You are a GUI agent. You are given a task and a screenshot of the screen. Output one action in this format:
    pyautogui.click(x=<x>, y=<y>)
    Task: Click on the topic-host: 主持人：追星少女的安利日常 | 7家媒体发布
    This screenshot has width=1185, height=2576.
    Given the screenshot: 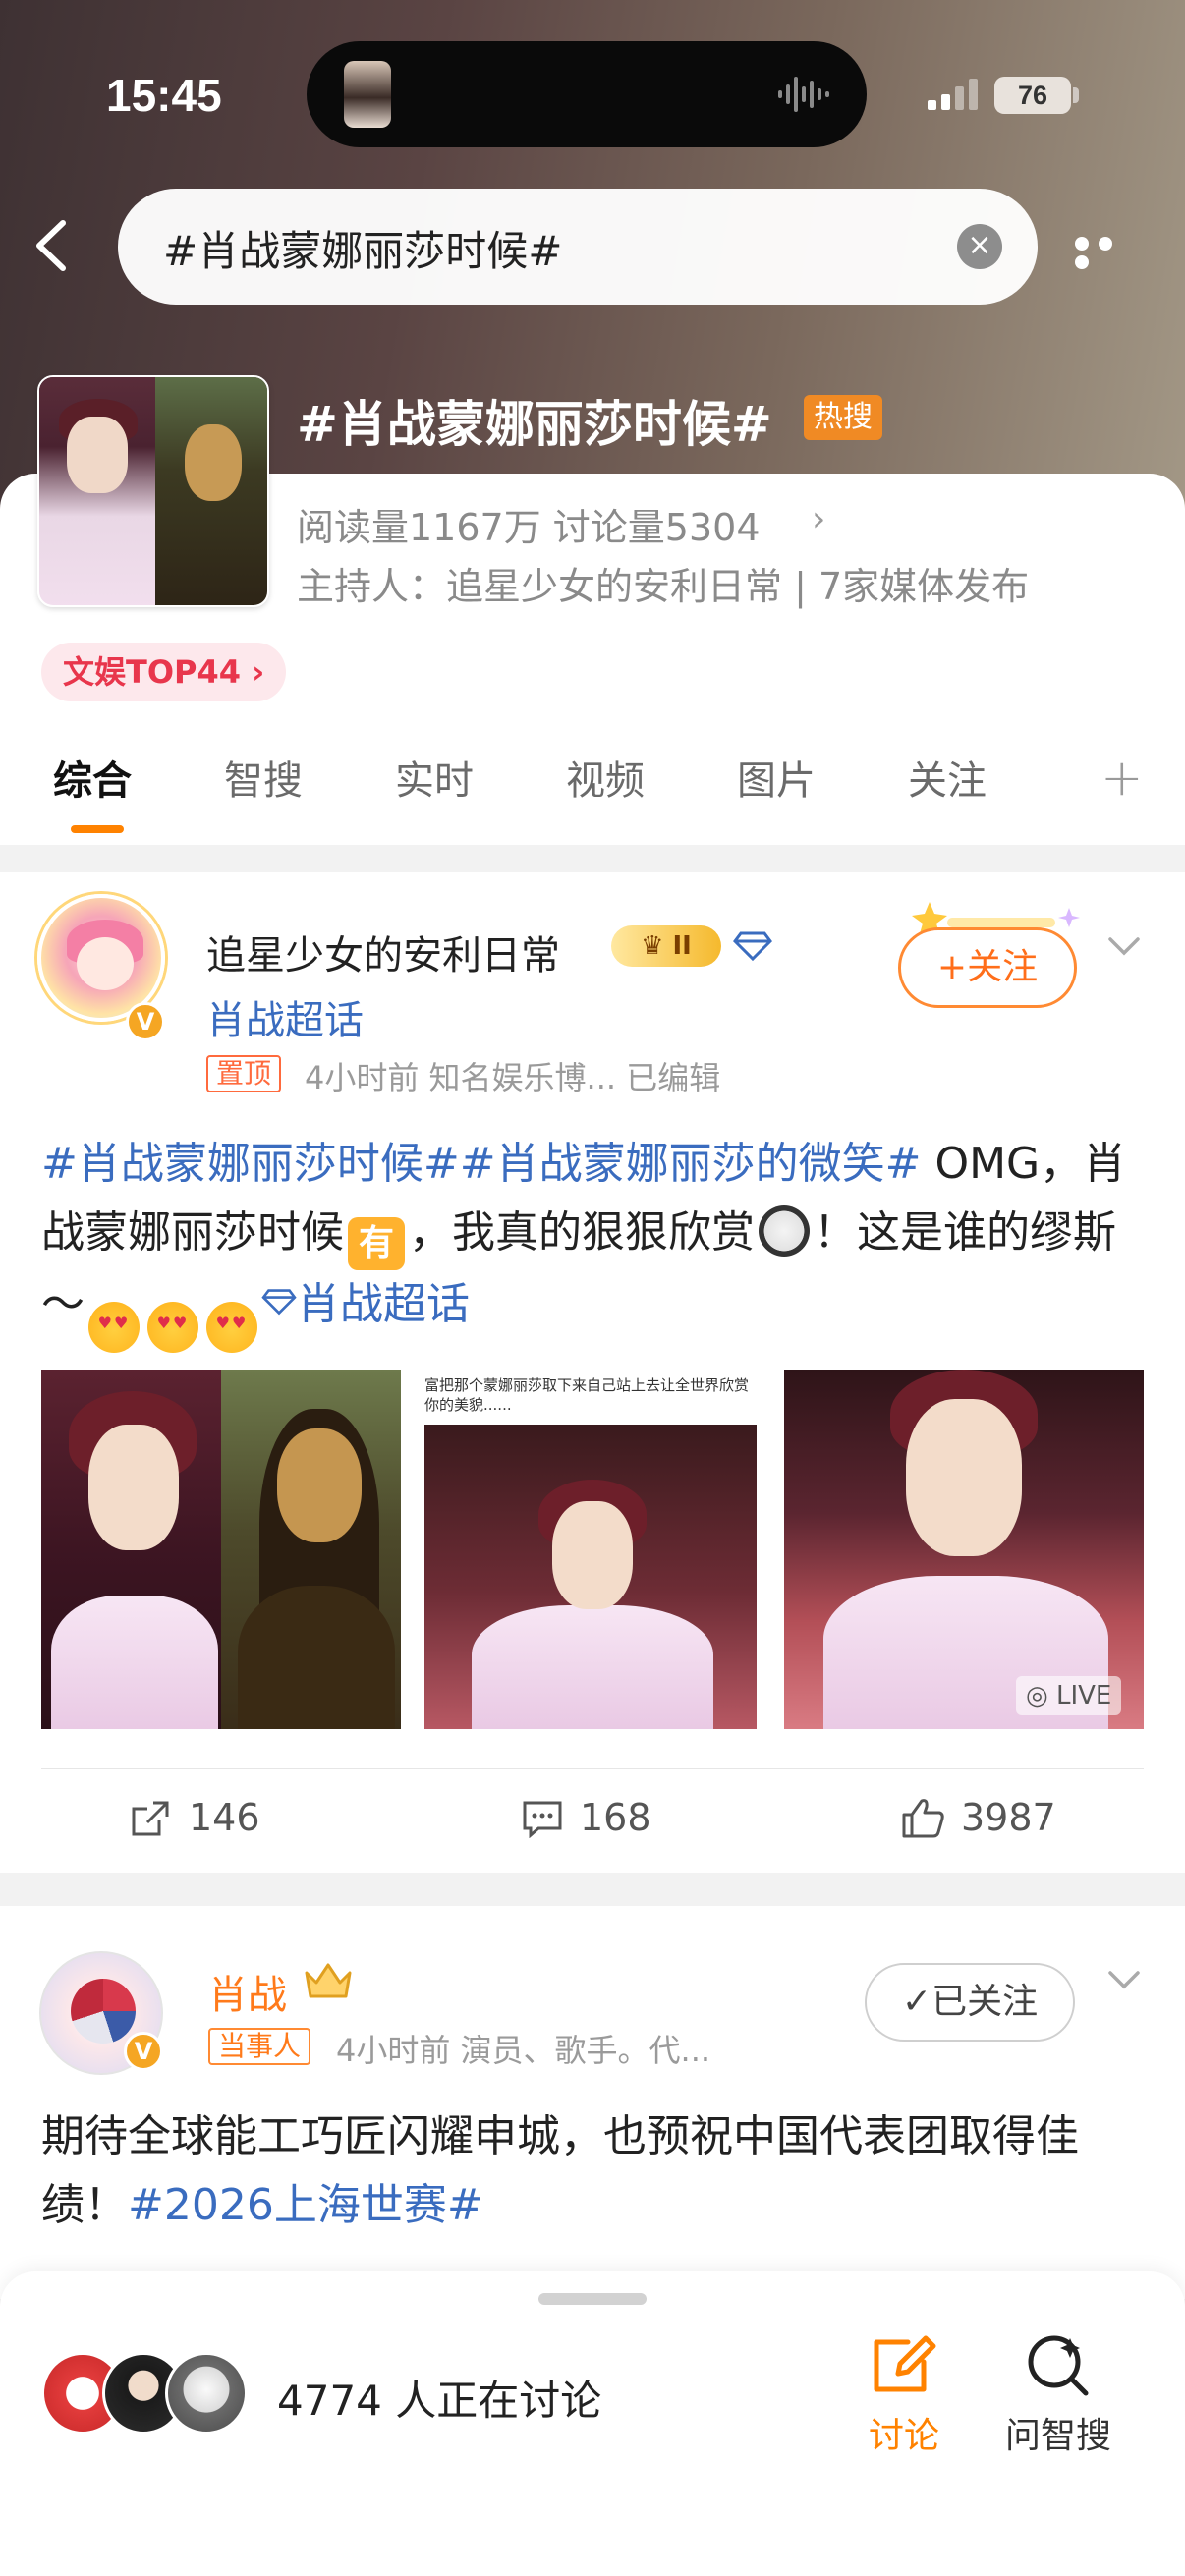 What is the action you would take?
    pyautogui.click(x=664, y=586)
    